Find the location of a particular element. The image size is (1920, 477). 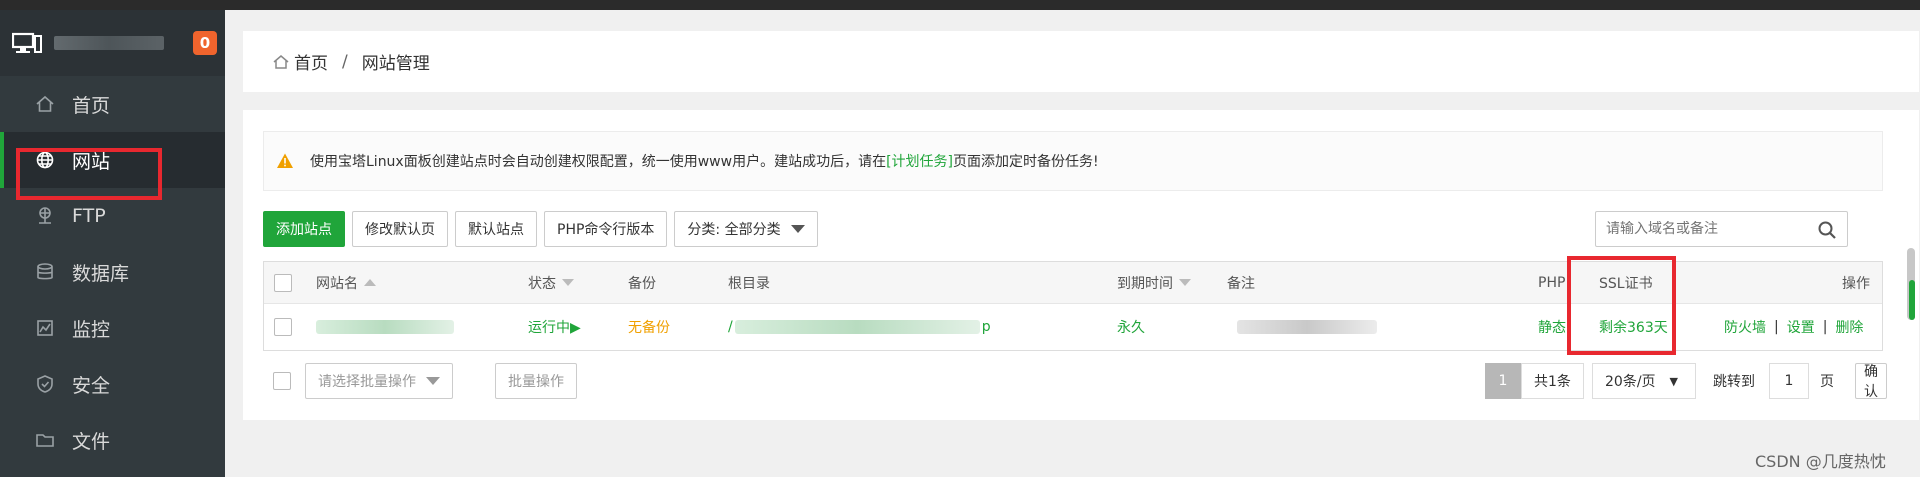

table-row: 运行中▶ 无备份 / p 永久 静态 剩余363天 防火墙 | 设置 | 删除 is located at coordinates (1073, 327).